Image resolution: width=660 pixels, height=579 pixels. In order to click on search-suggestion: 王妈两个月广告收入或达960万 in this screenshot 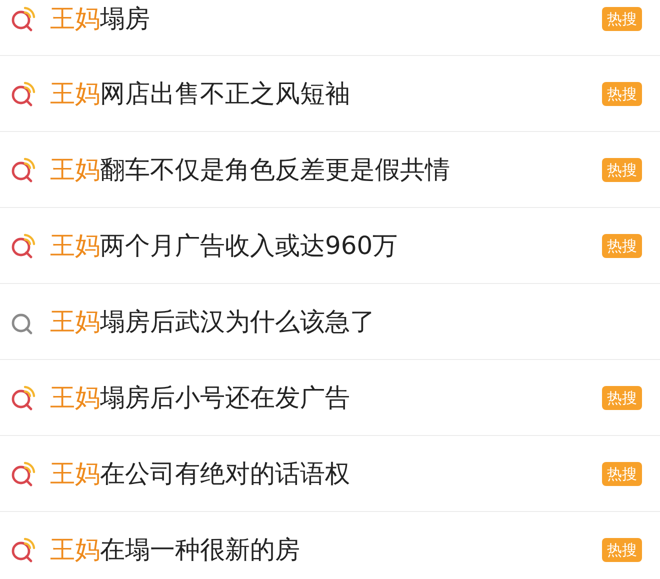, I will do `click(326, 245)`.